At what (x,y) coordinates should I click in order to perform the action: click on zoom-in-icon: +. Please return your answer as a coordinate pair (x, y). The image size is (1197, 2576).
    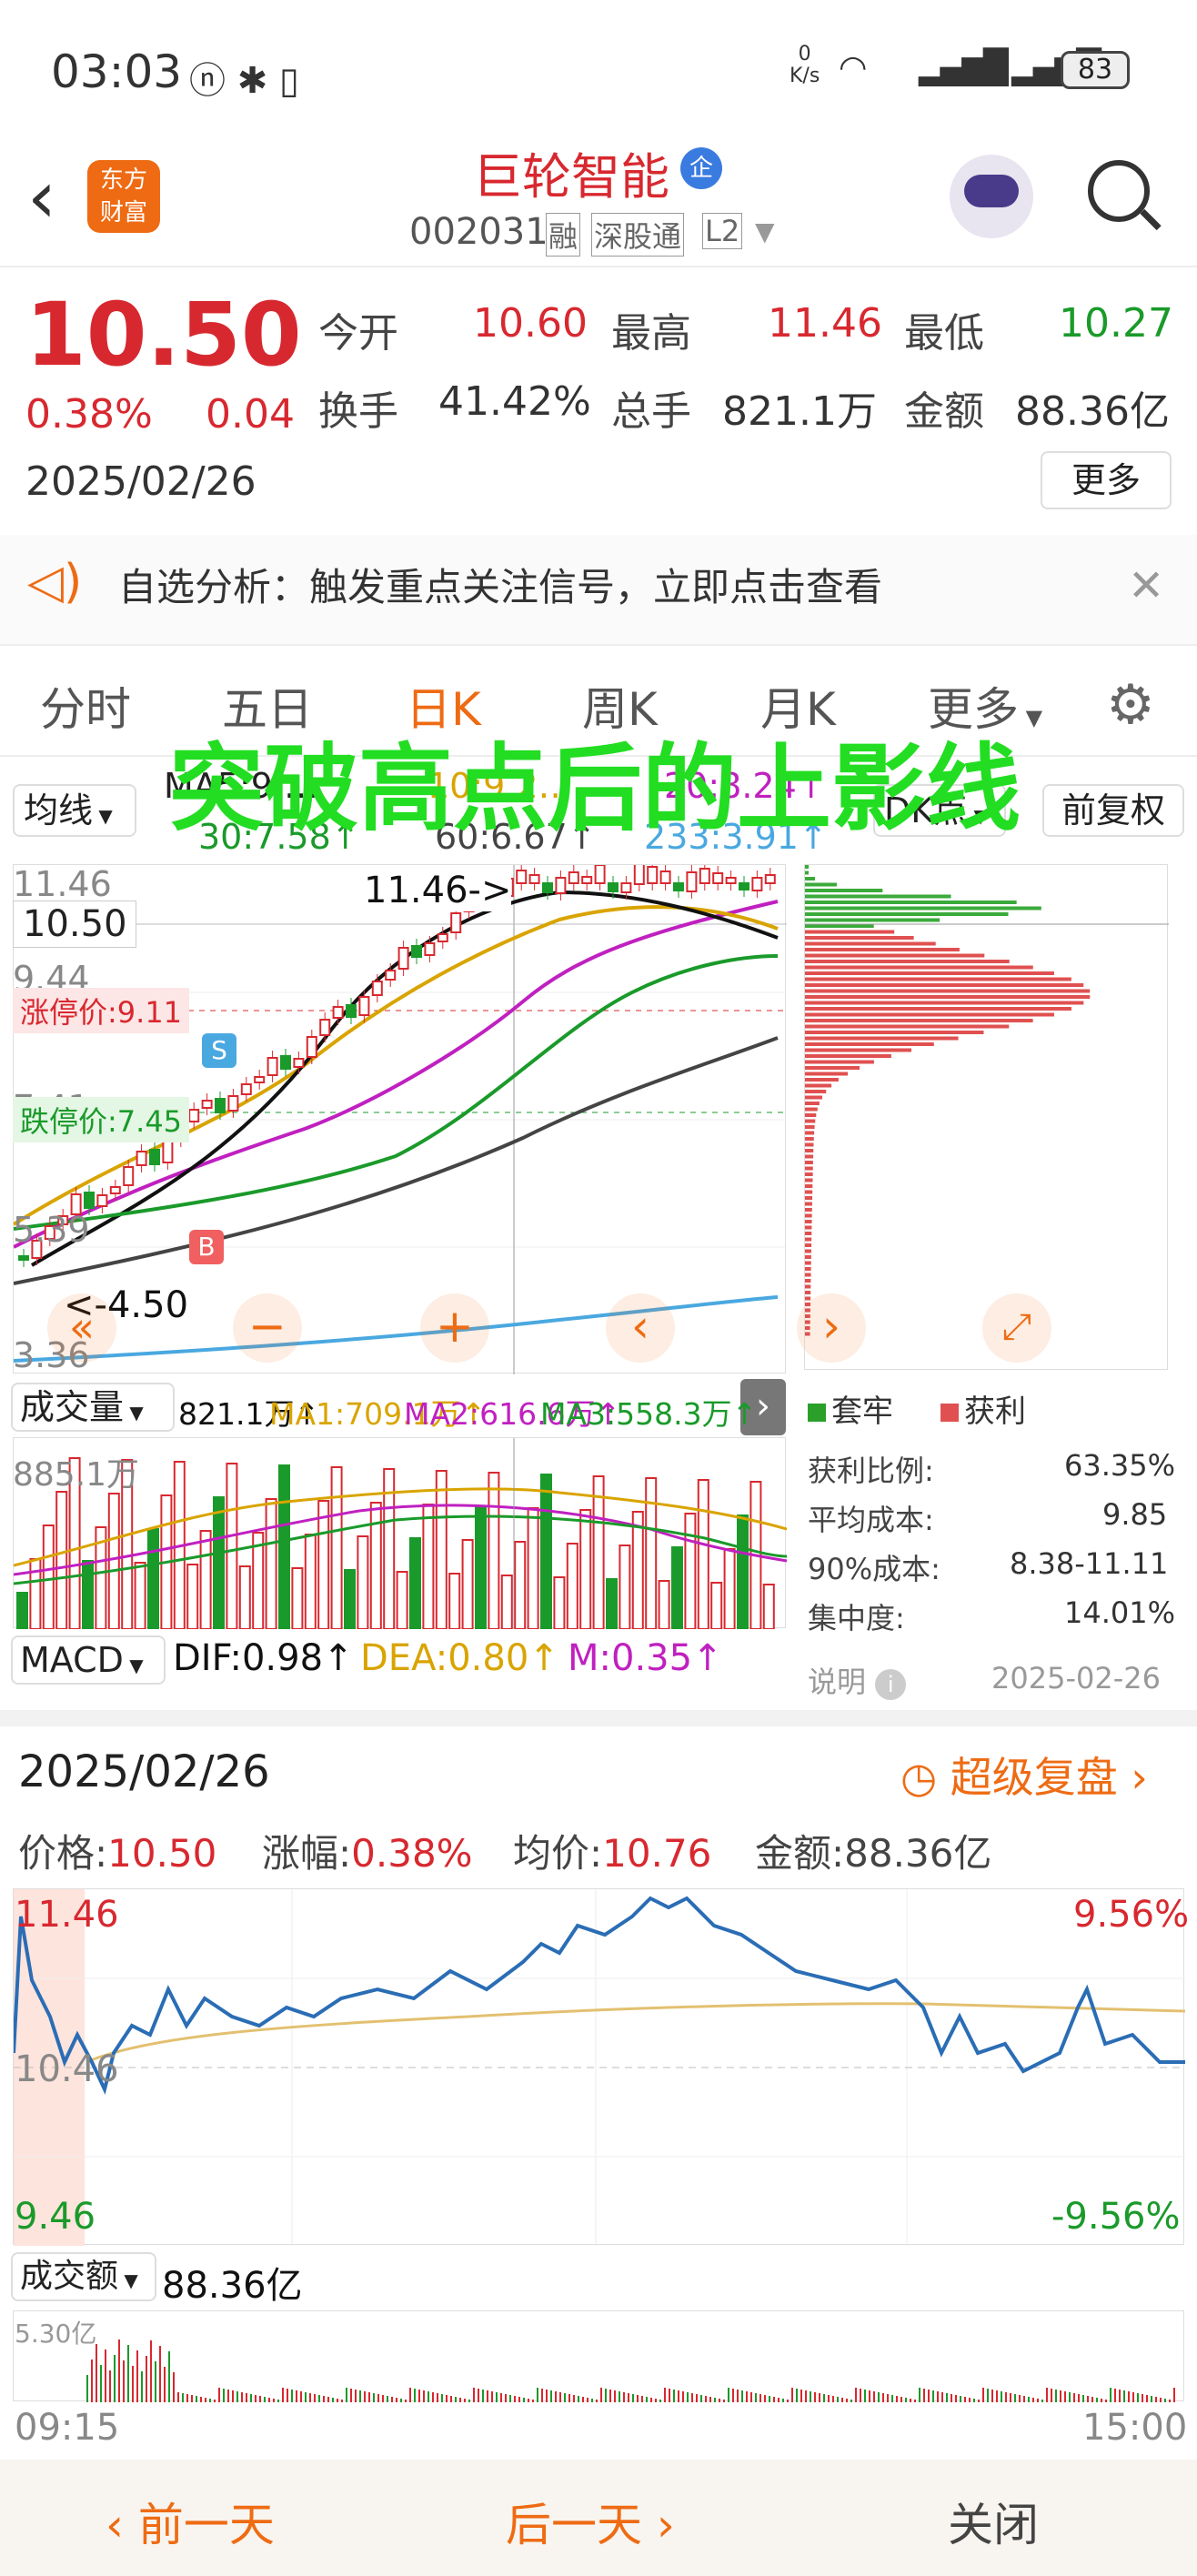
    Looking at the image, I should click on (454, 1328).